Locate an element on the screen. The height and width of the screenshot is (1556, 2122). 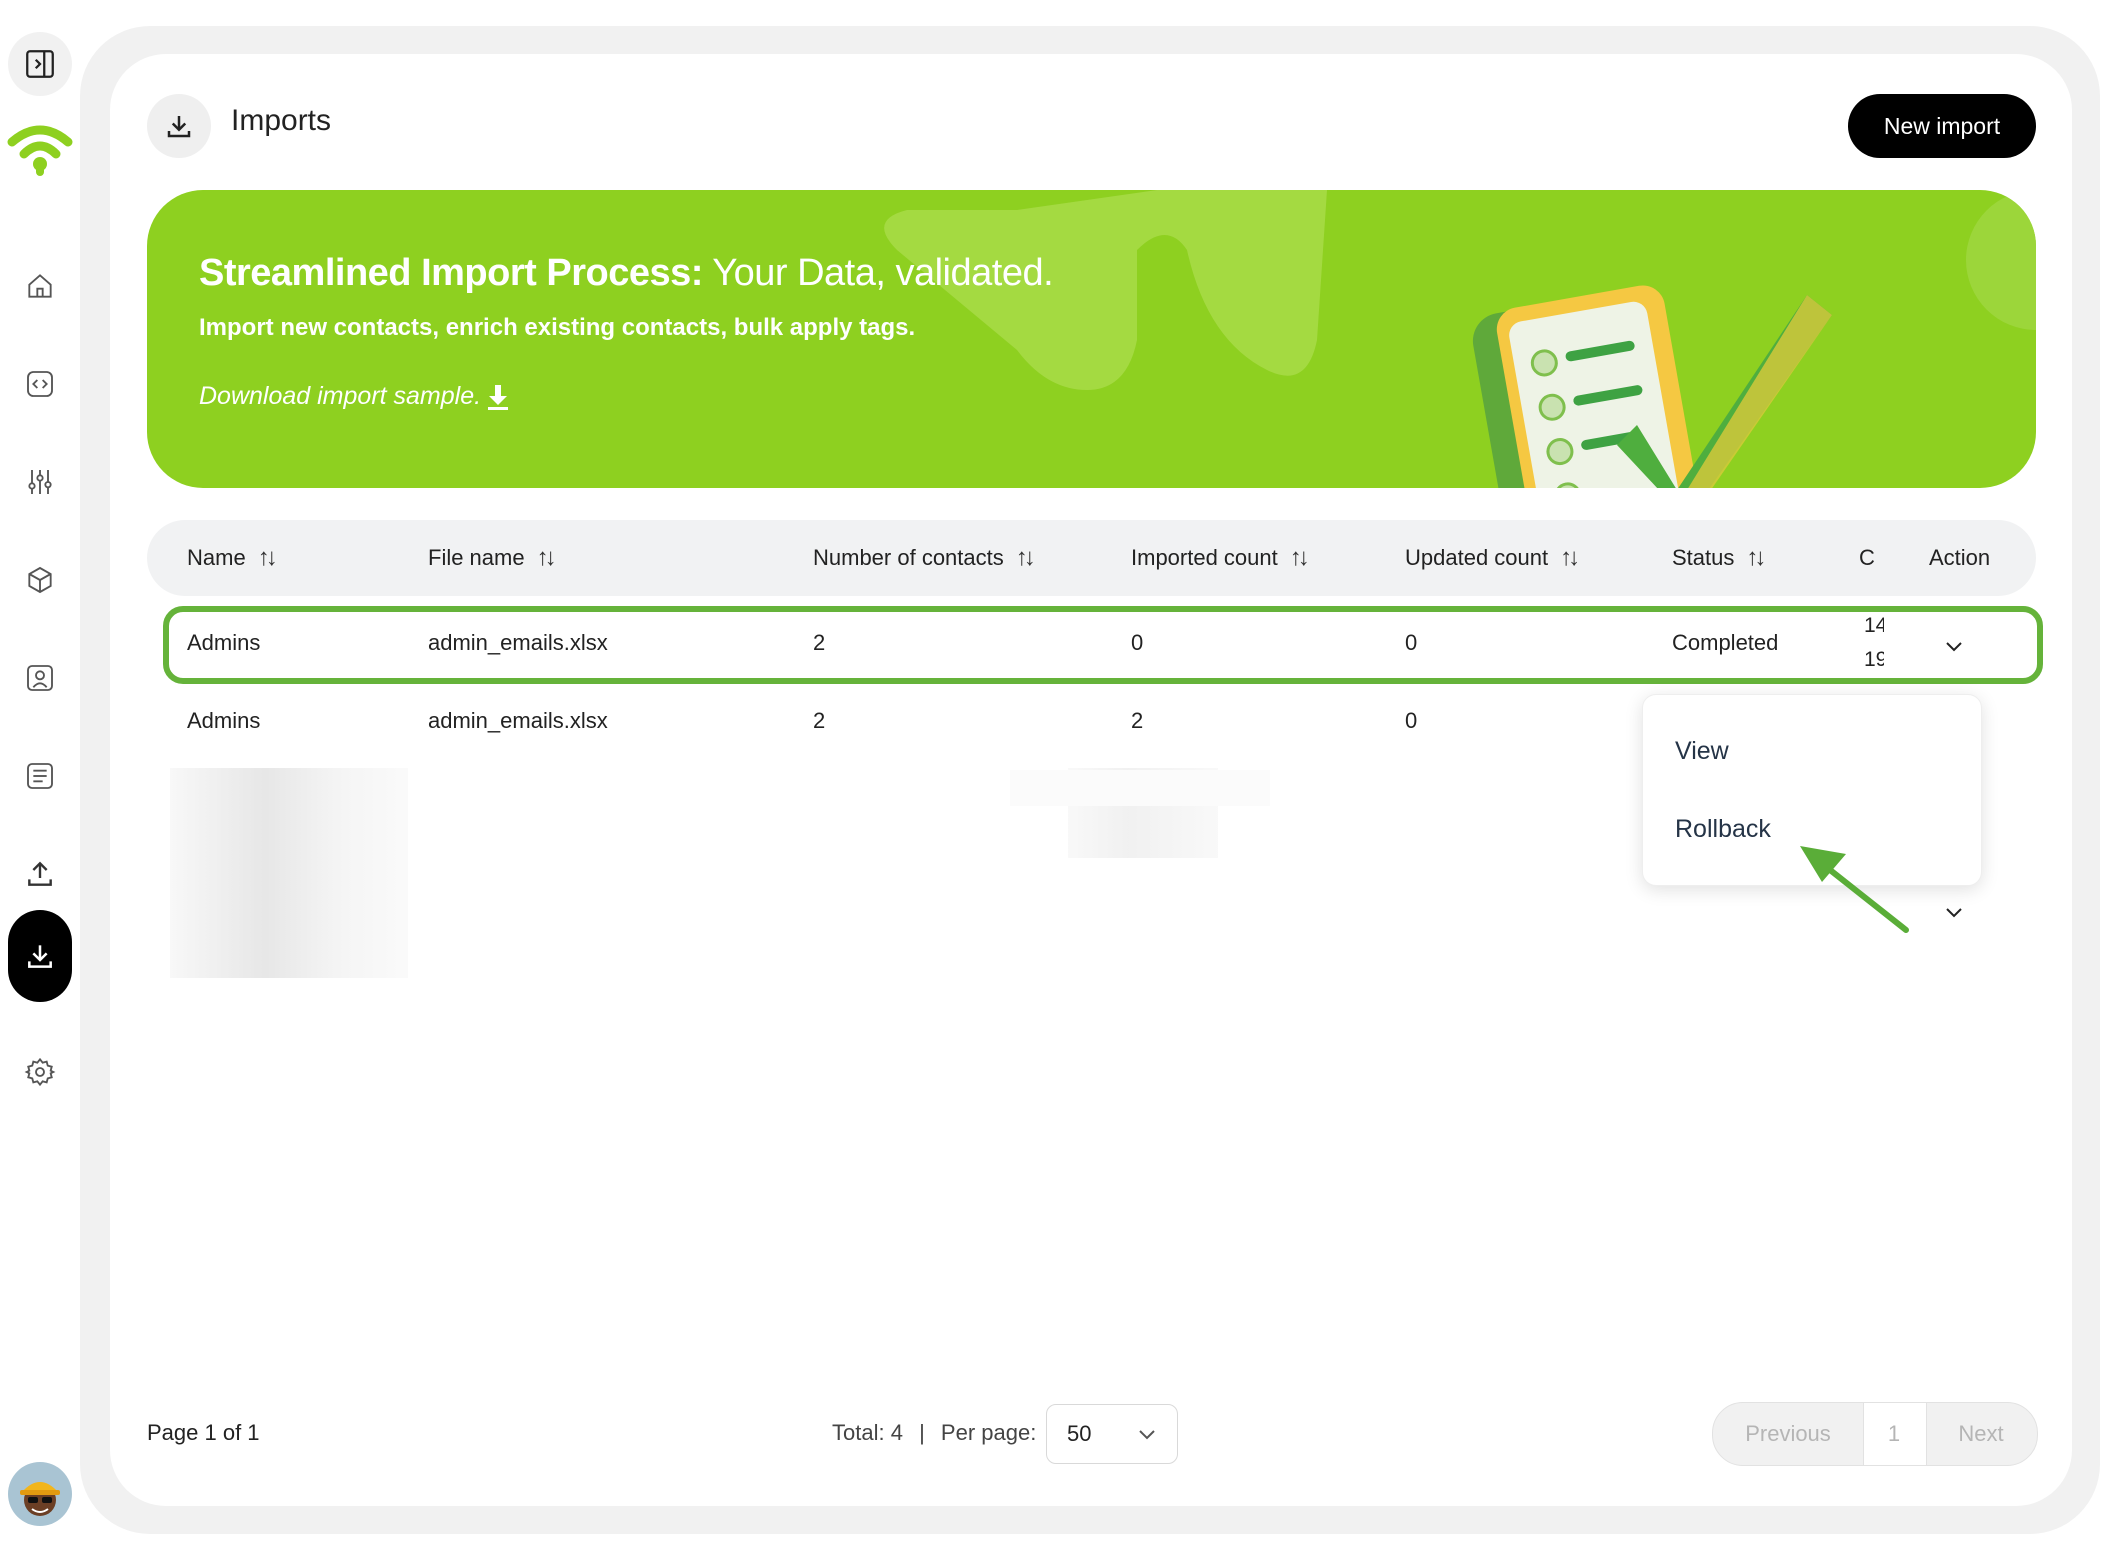
imports-header-icon is located at coordinates (179, 126).